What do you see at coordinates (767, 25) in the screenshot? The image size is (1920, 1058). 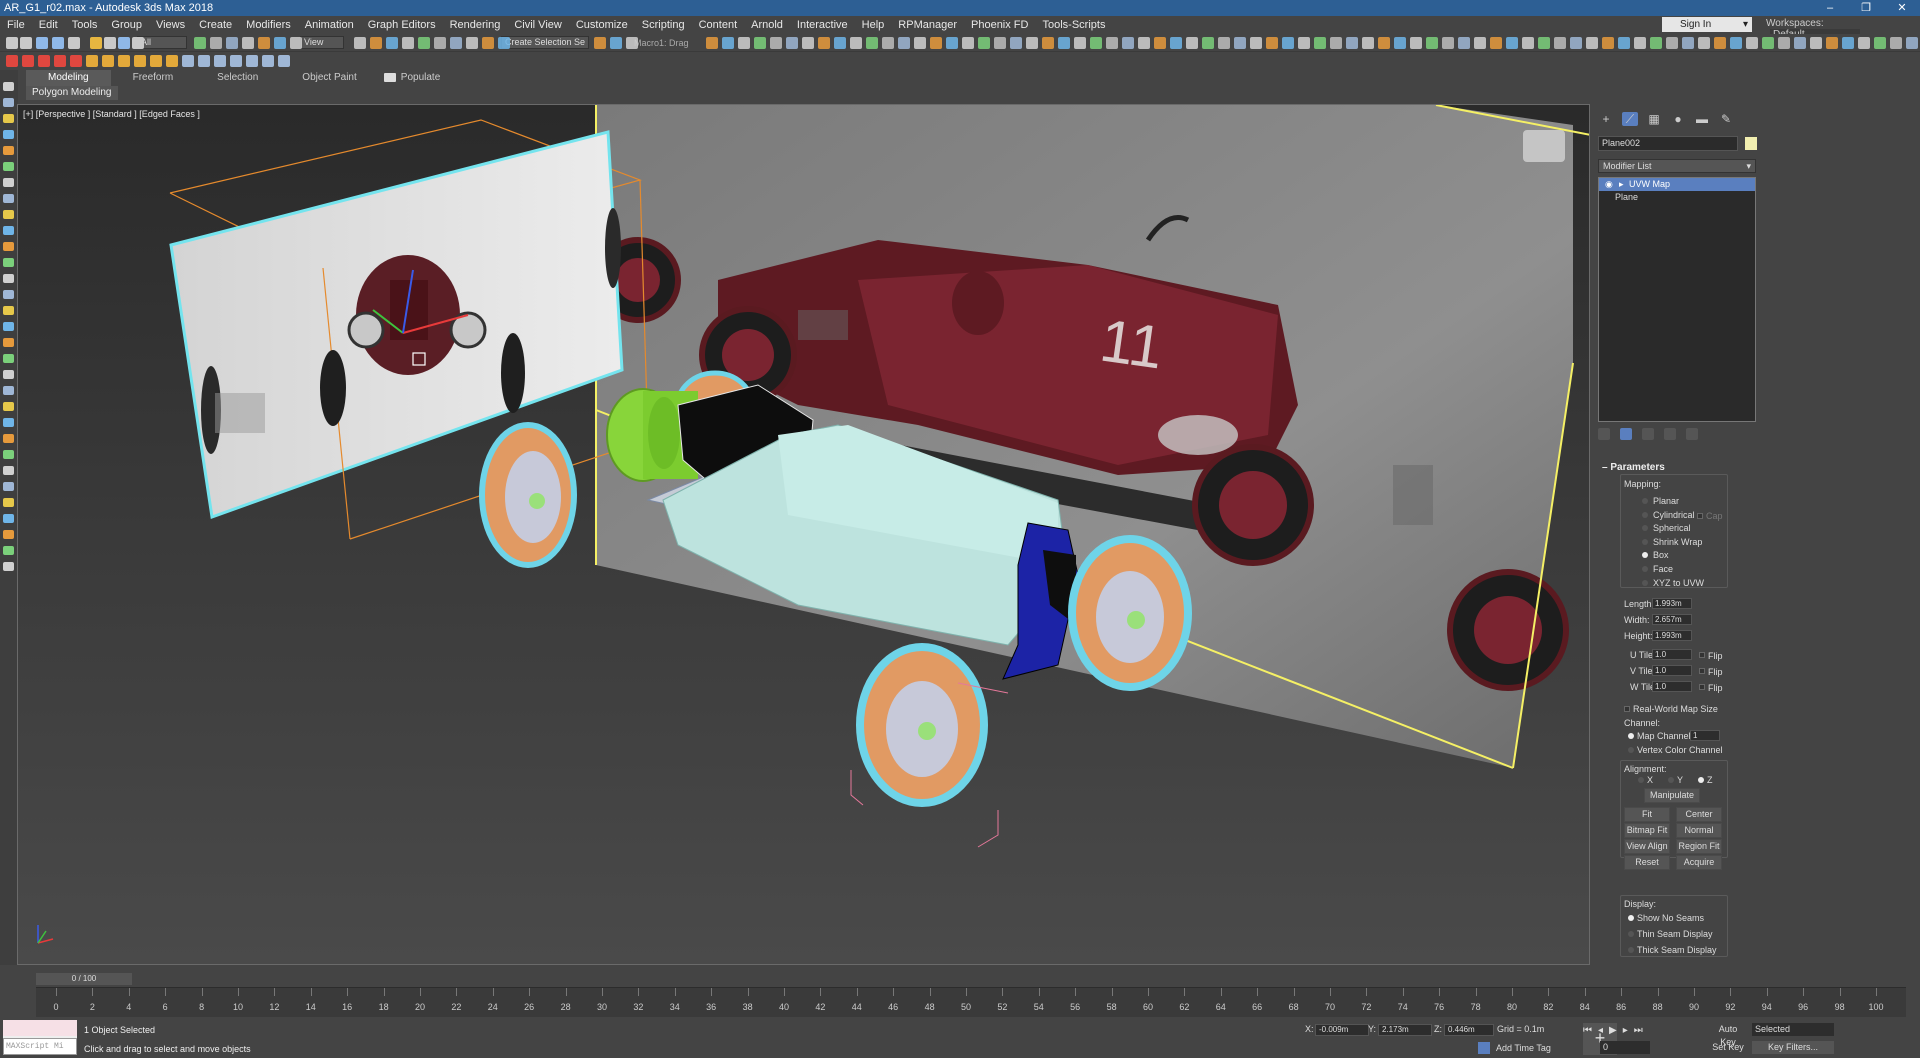 I see `menu-arnold: Arnold` at bounding box center [767, 25].